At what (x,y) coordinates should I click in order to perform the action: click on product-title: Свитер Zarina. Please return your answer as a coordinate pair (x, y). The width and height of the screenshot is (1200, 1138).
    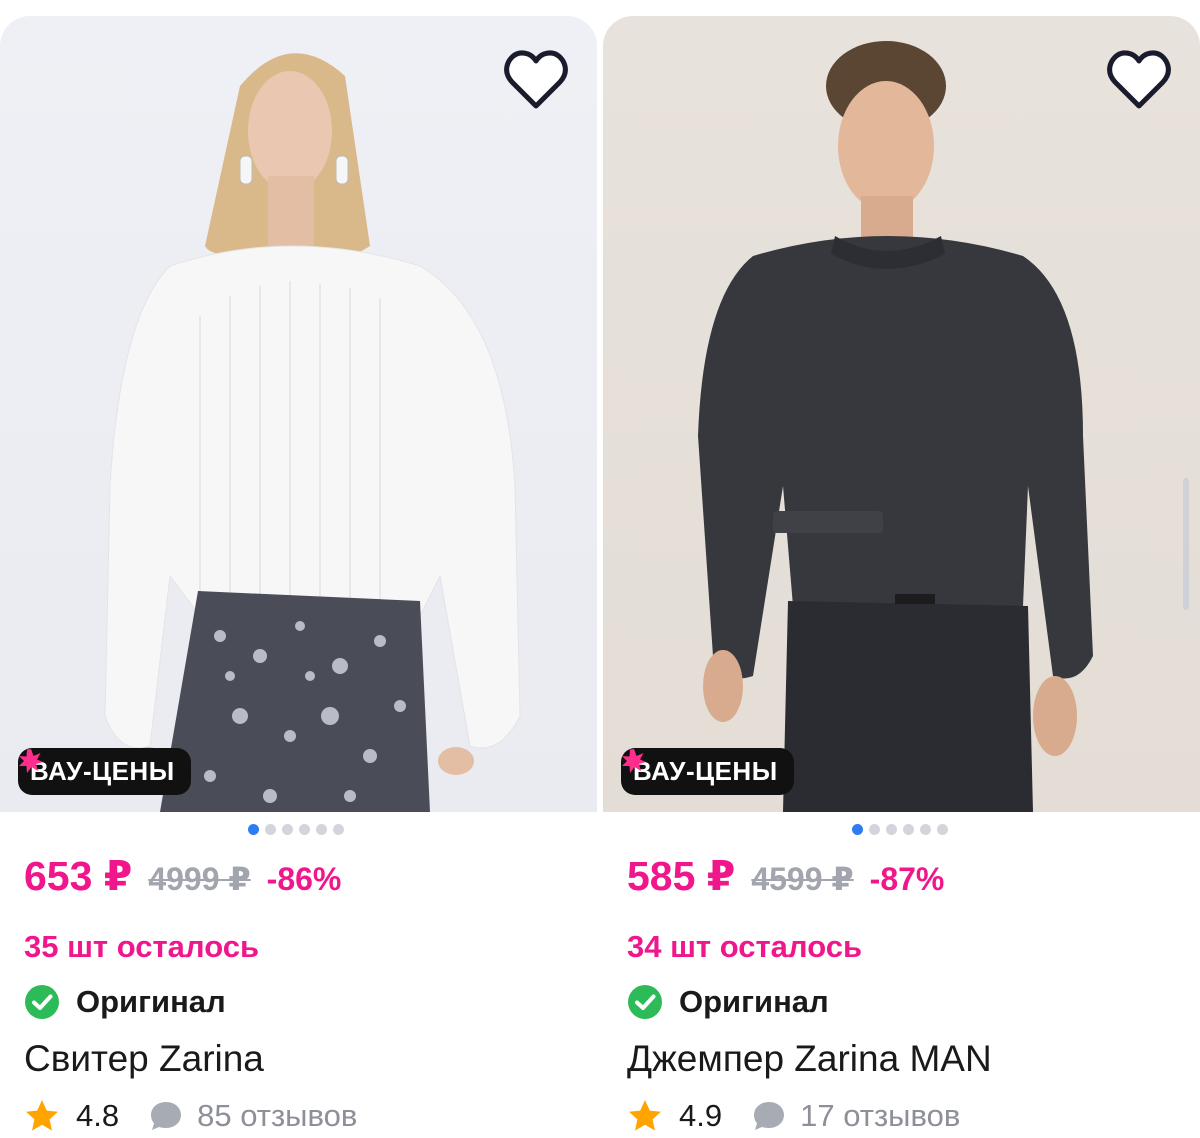
    Looking at the image, I should click on (144, 1059).